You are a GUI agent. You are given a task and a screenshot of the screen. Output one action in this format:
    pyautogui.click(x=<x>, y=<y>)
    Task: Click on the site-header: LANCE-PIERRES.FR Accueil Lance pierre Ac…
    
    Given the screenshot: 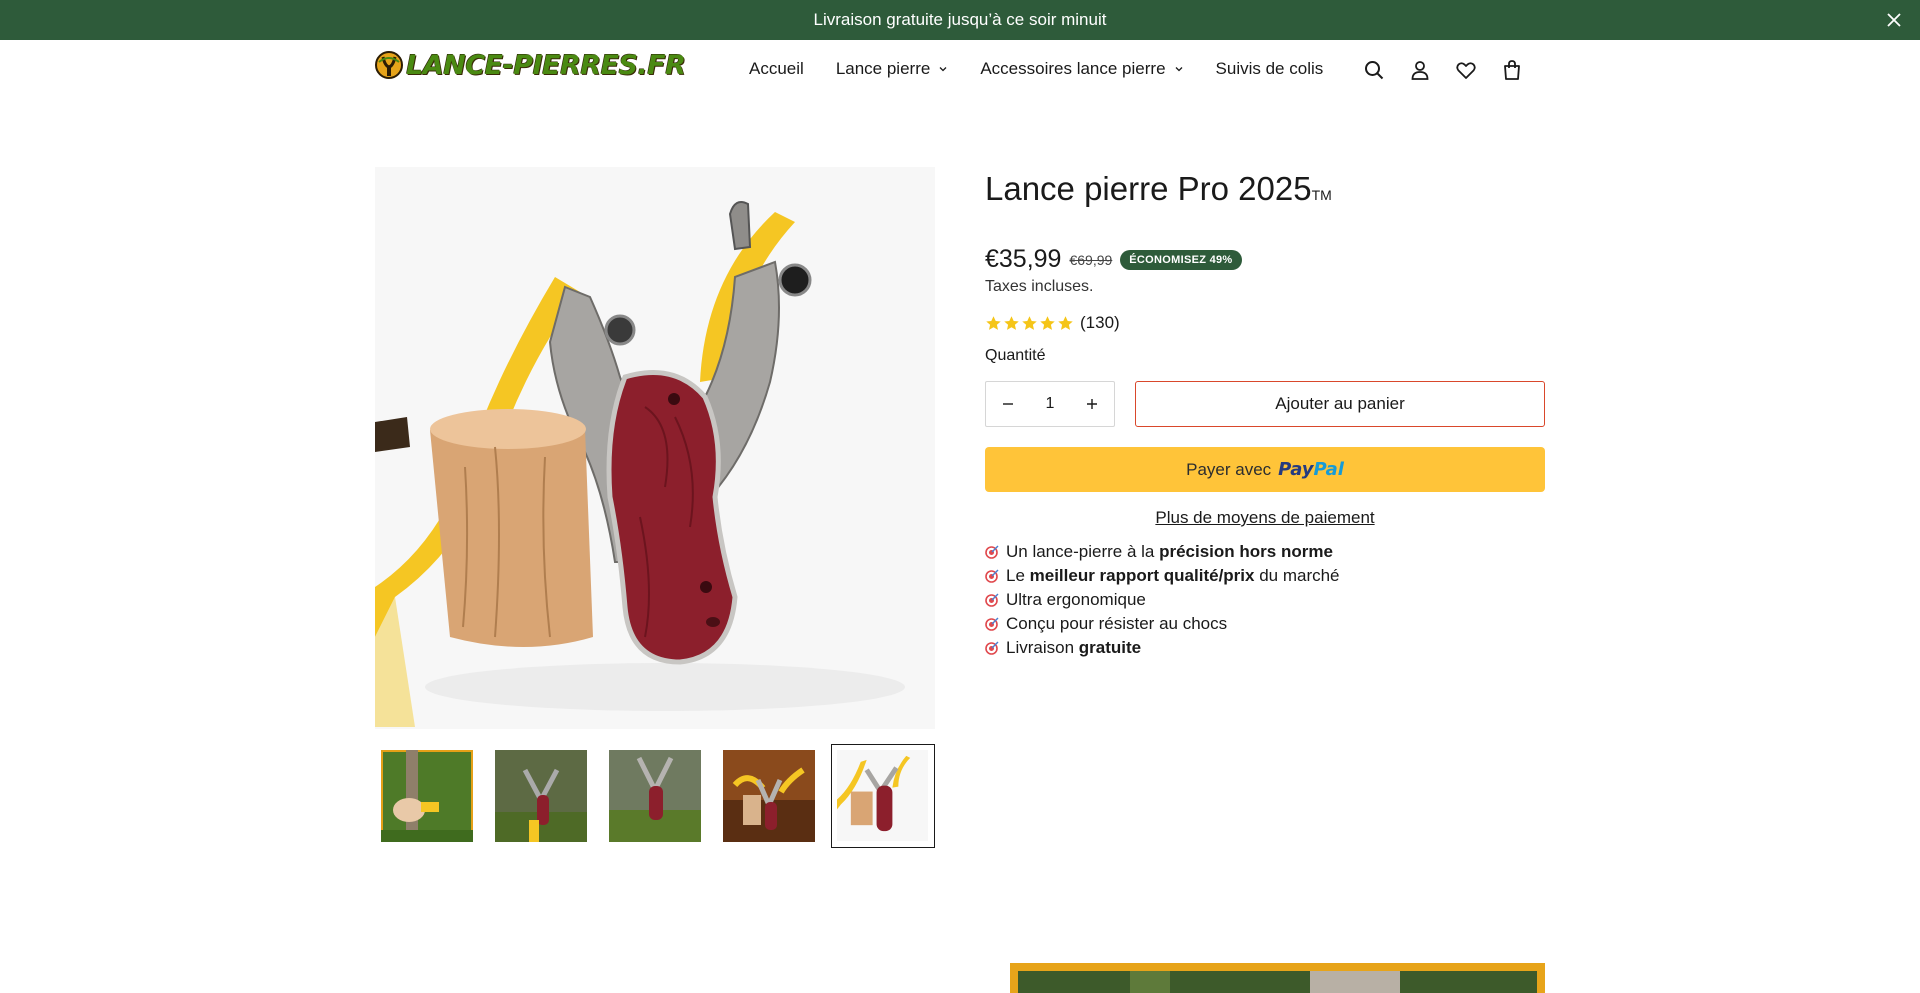 What is the action you would take?
    pyautogui.click(x=960, y=71)
    